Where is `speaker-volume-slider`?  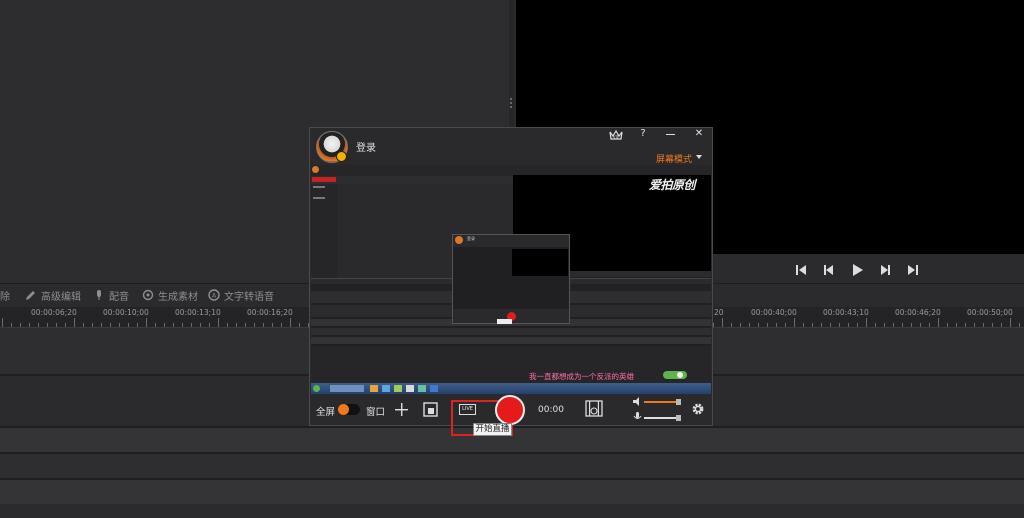 speaker-volume-slider is located at coordinates (661, 402).